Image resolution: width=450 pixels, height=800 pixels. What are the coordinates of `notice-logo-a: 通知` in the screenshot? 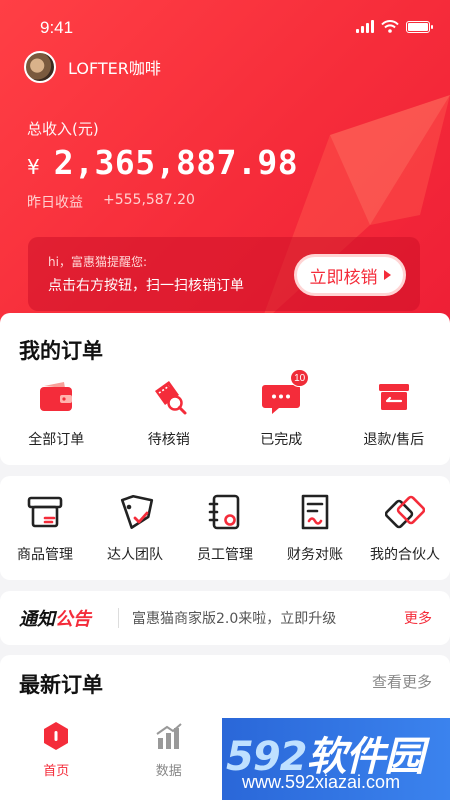 It's located at (37, 619).